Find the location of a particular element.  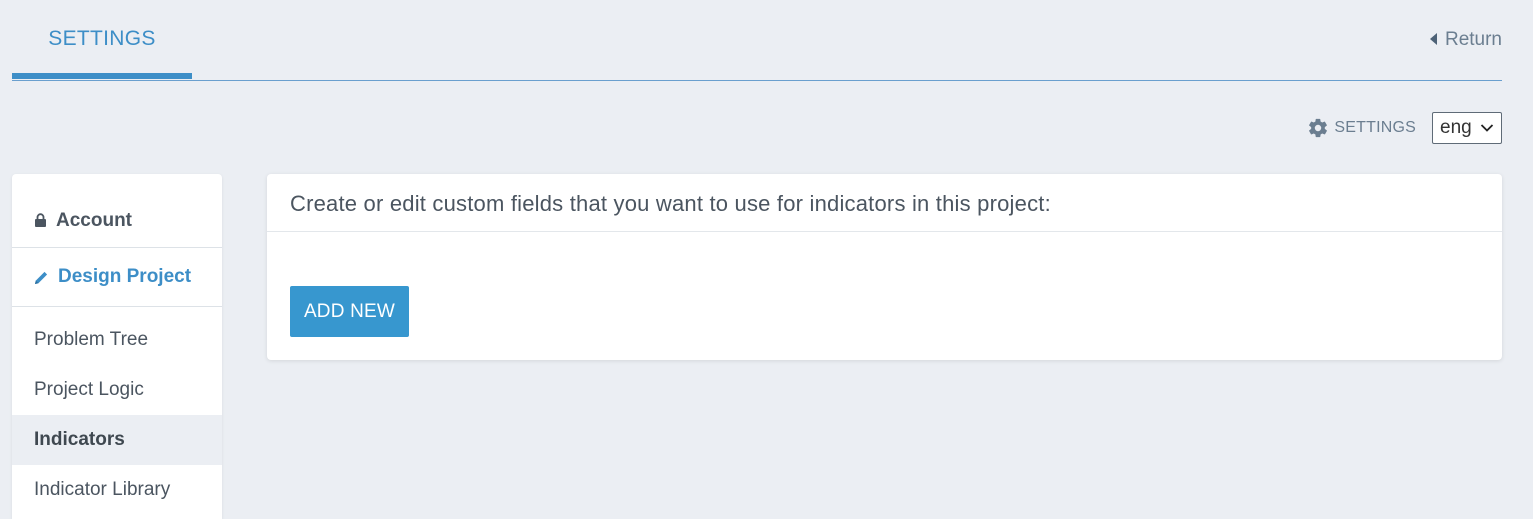

settings-label: SETTINGS is located at coordinates (1375, 127).